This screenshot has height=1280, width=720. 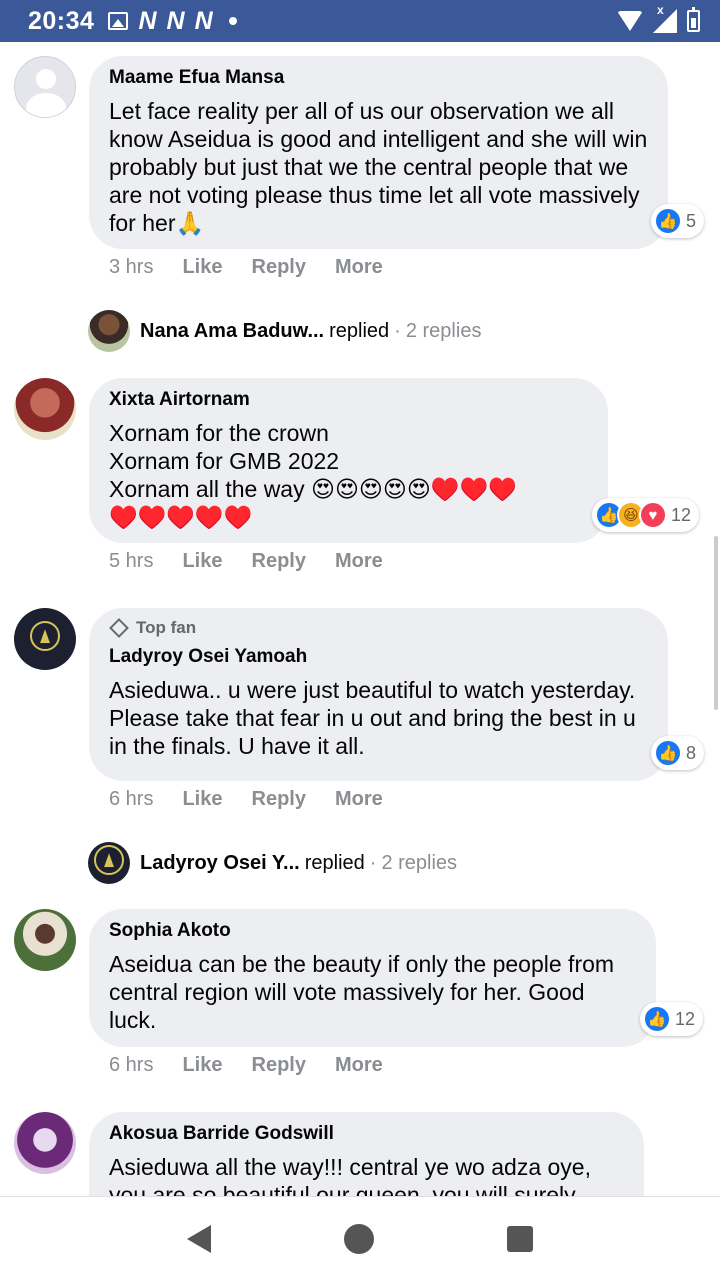 What do you see at coordinates (672, 1019) in the screenshot?
I see `reactions-summary: 👍 12` at bounding box center [672, 1019].